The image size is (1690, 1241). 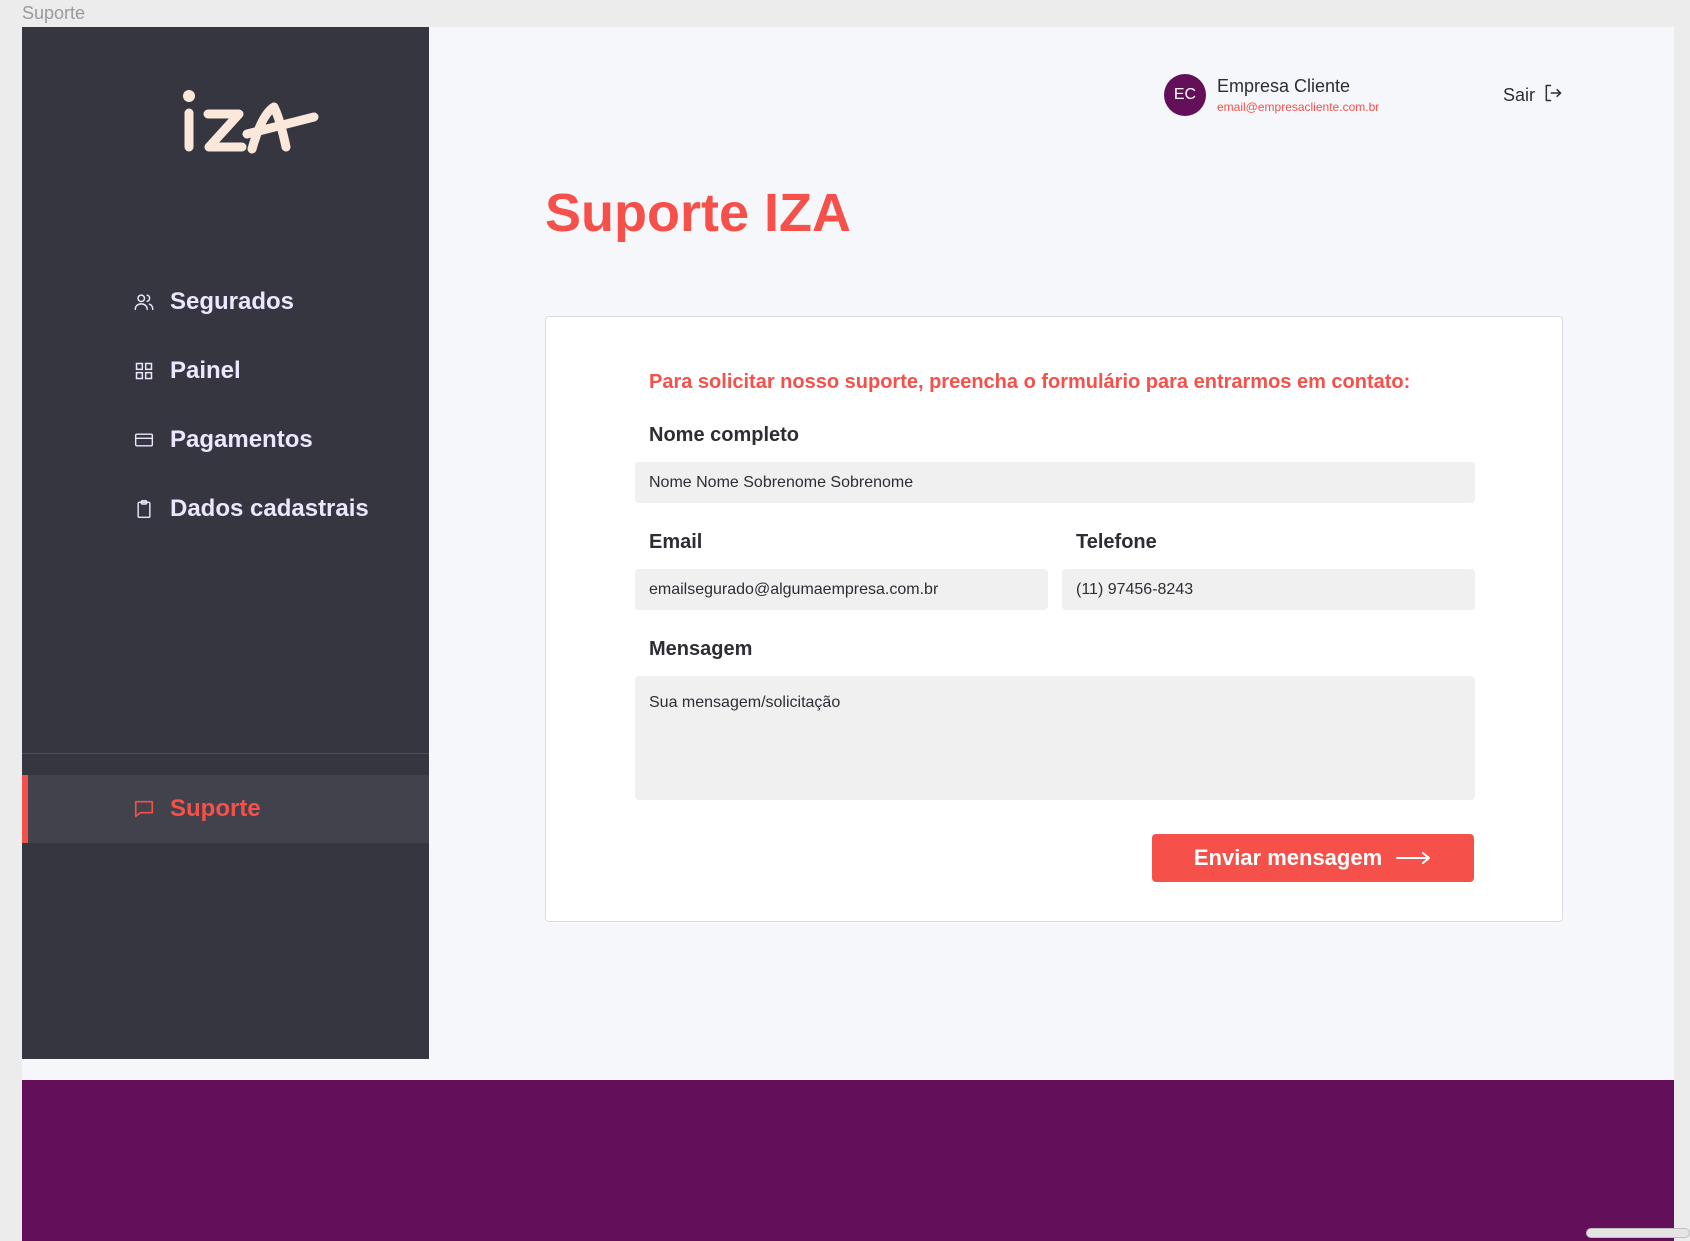 What do you see at coordinates (1055, 738) in the screenshot?
I see `message-textarea: Sua mensagem/solicitação` at bounding box center [1055, 738].